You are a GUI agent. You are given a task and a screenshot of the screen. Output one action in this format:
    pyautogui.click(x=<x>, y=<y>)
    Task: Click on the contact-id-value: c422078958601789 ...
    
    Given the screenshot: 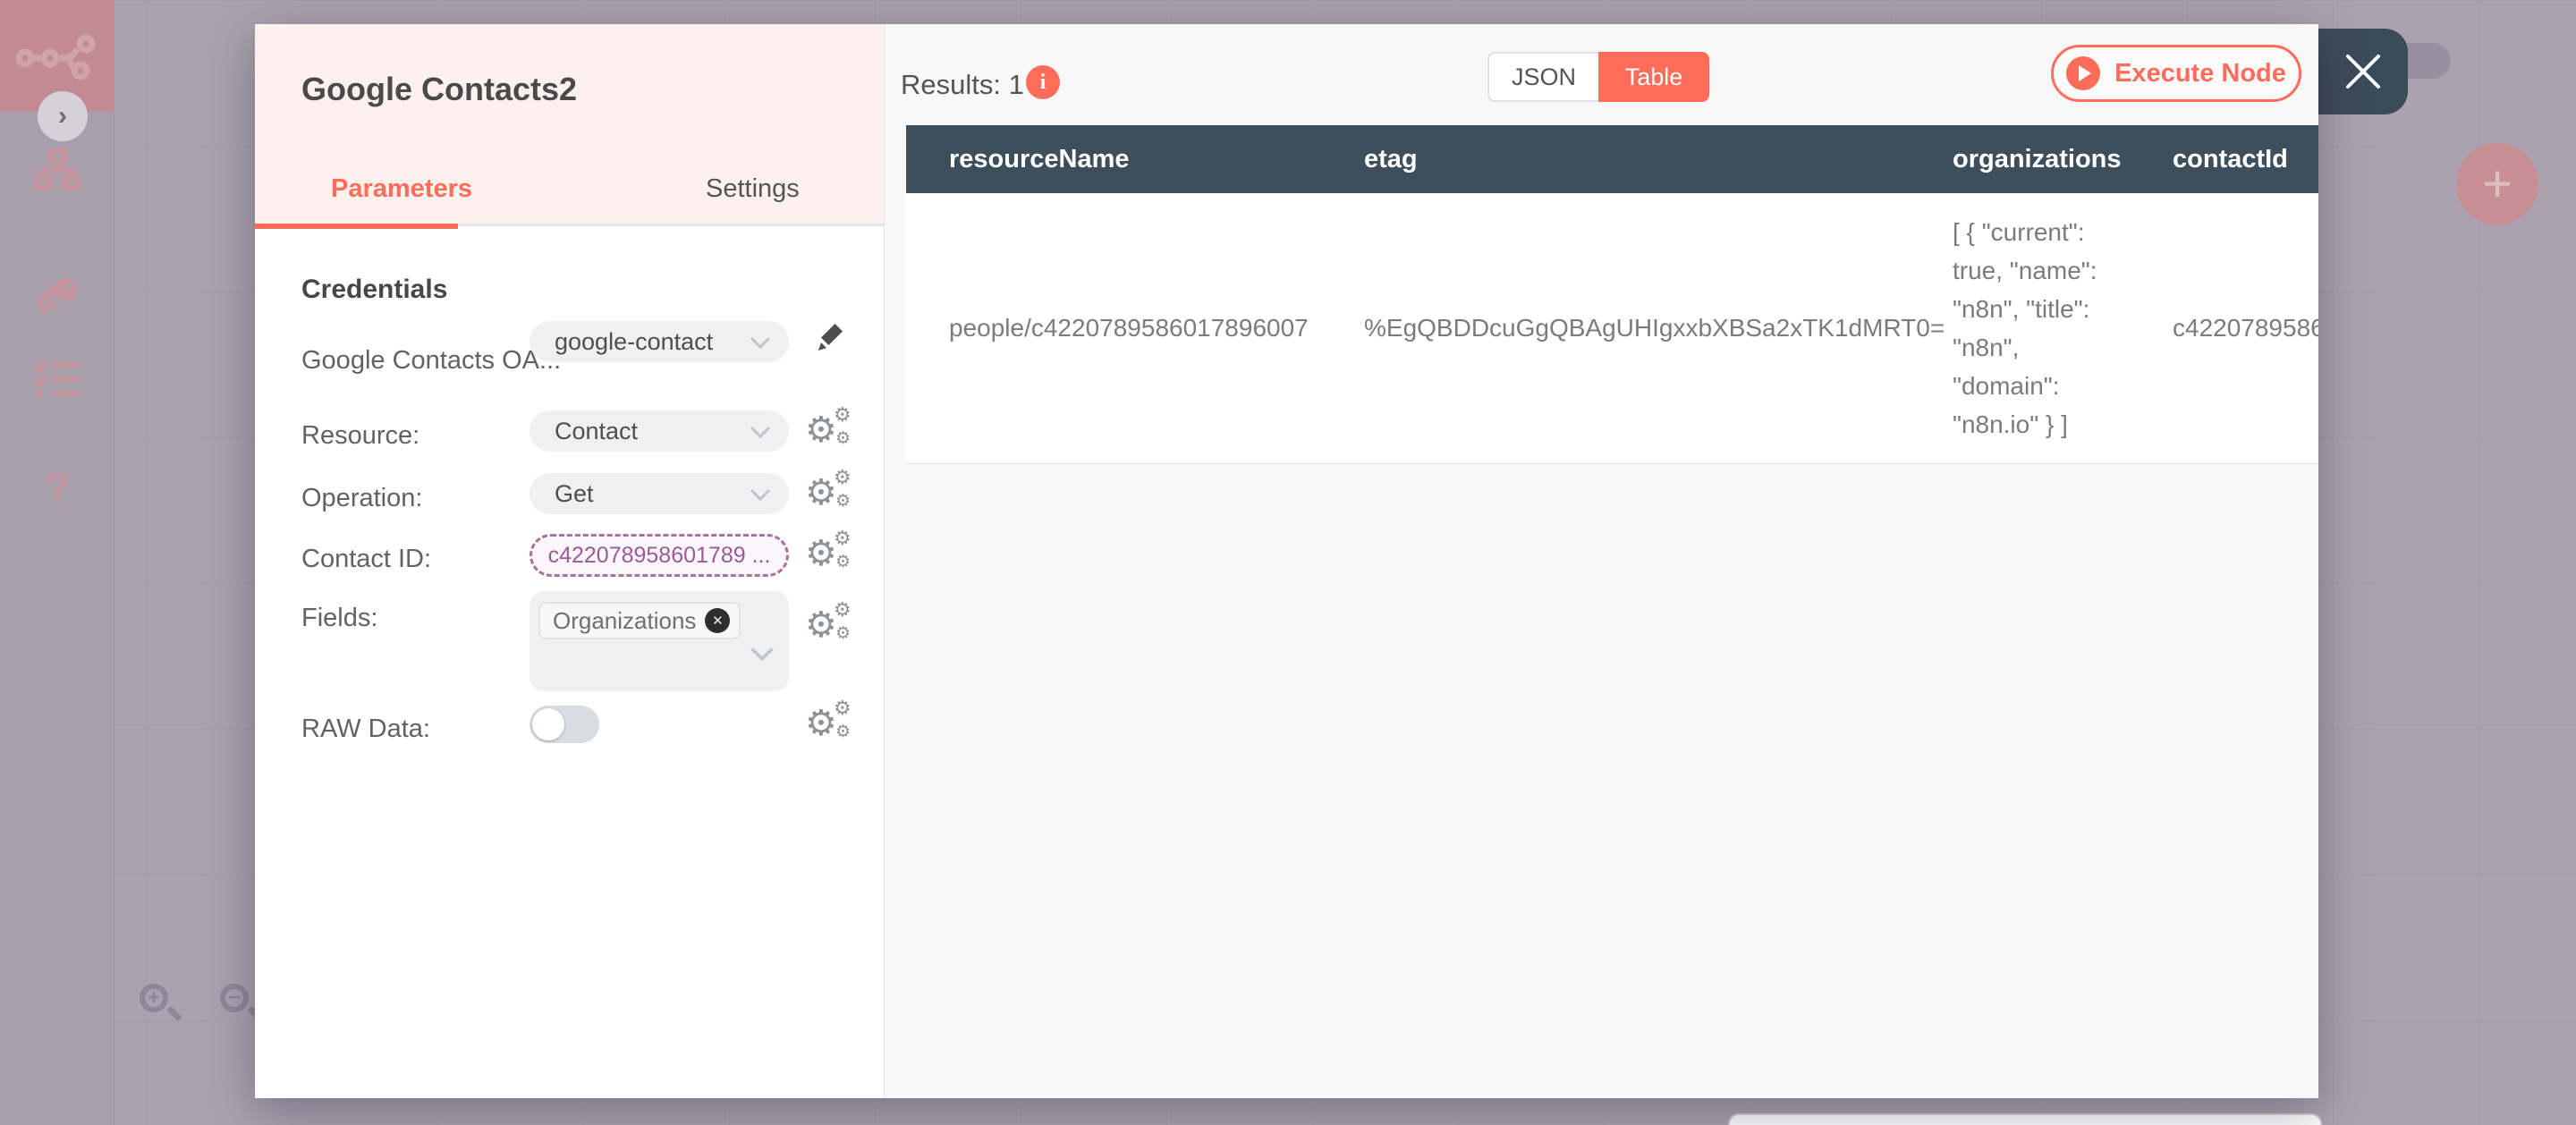 What is the action you would take?
    pyautogui.click(x=659, y=555)
    